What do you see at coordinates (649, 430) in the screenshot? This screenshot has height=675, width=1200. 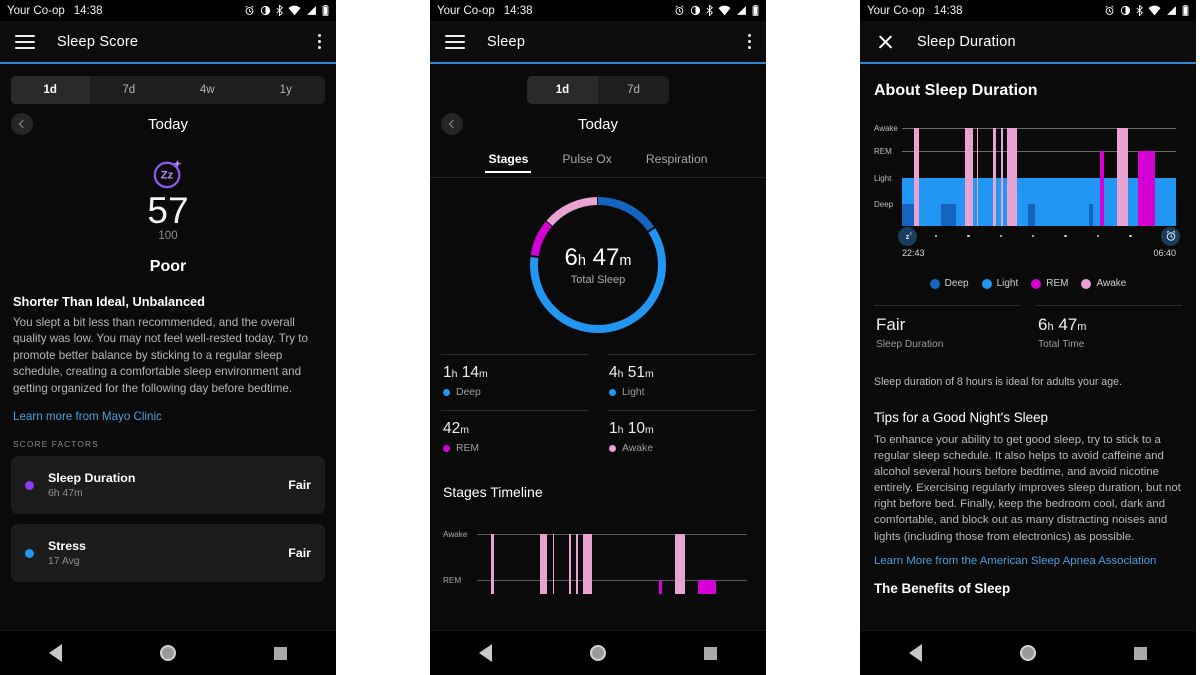 I see `stat-minutes-unit: m` at bounding box center [649, 430].